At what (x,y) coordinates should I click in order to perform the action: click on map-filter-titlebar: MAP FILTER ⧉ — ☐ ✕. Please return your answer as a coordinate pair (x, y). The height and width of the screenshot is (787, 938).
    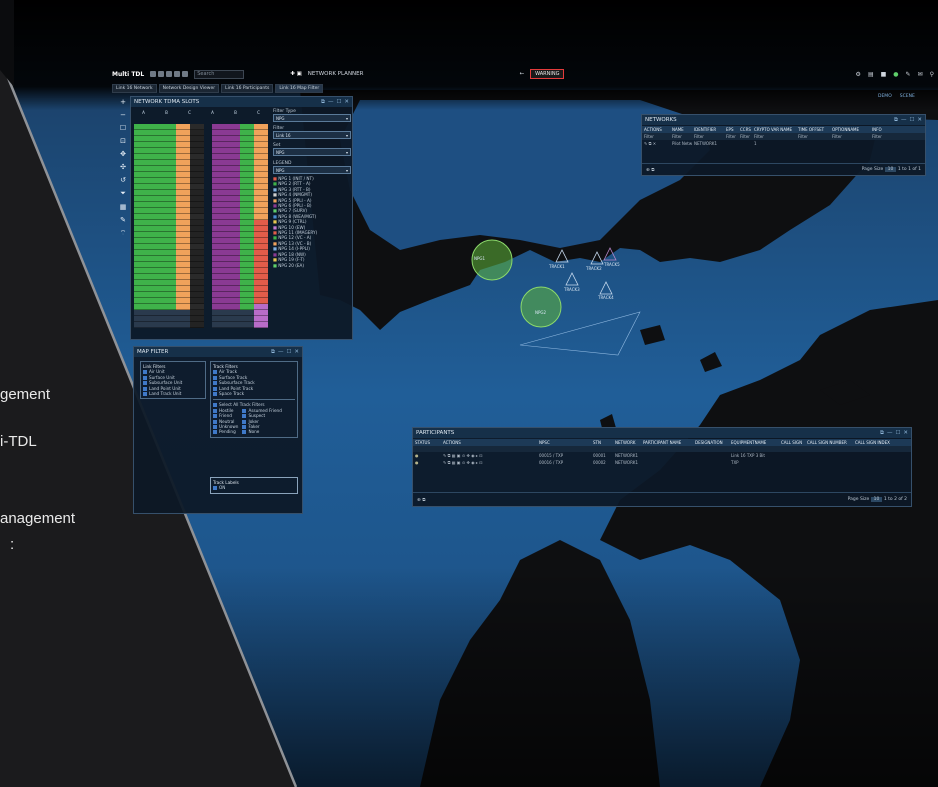
    Looking at the image, I should click on (218, 352).